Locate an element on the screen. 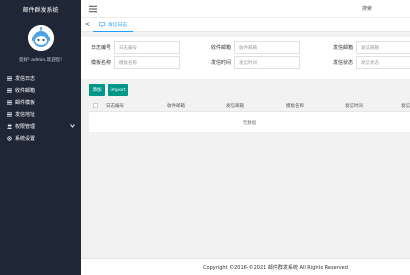  template-input: 模板名称 is located at coordinates (147, 62).